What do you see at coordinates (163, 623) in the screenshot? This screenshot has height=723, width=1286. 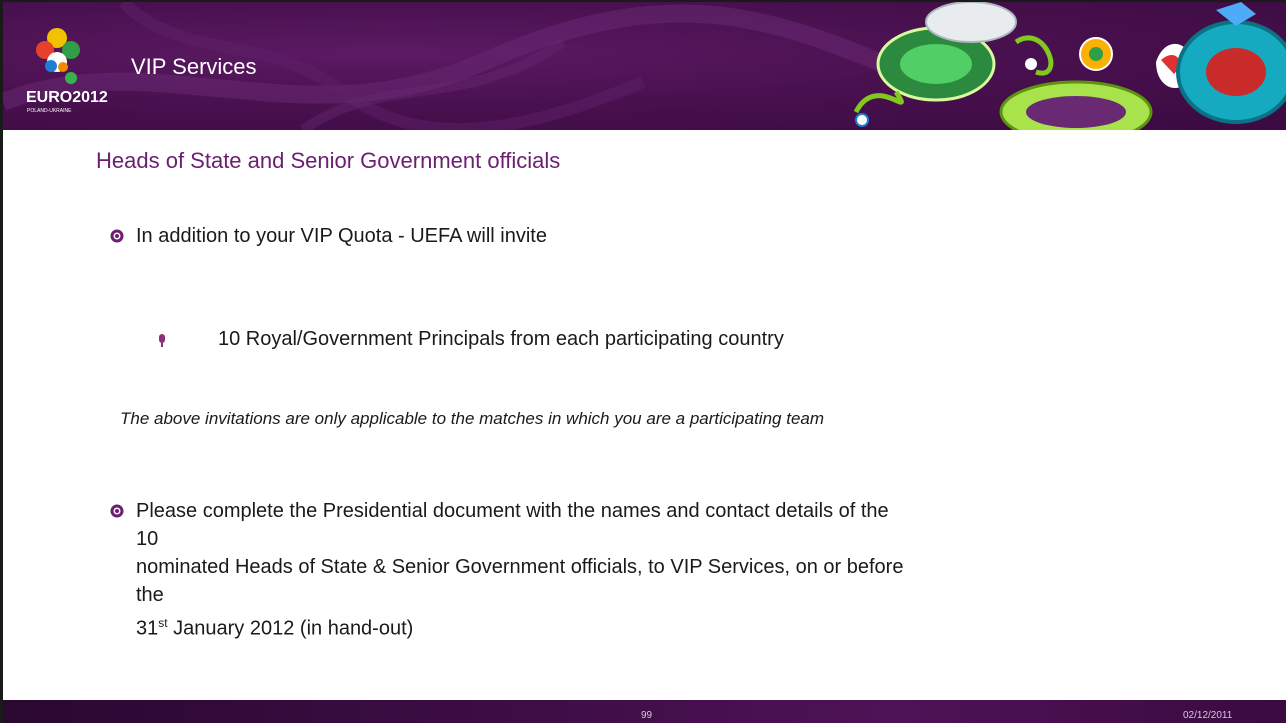 I see `ordinal-suffix: st` at bounding box center [163, 623].